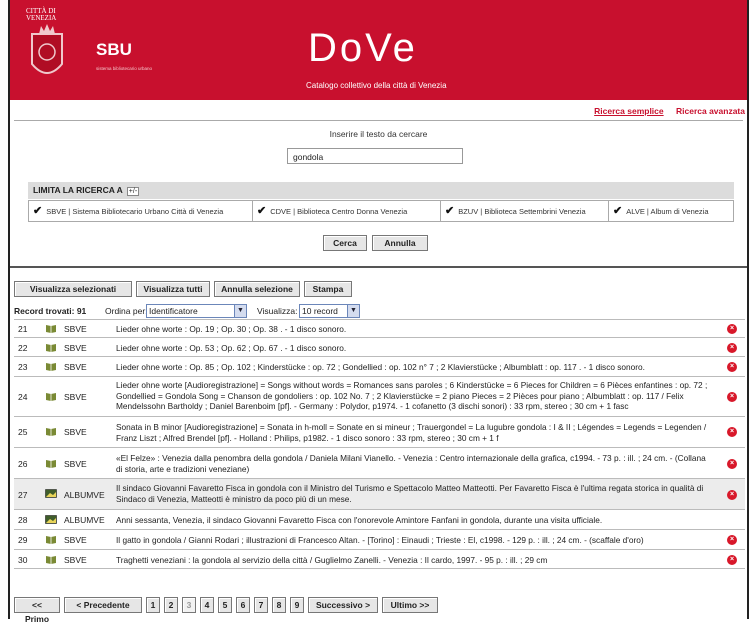 This screenshot has width=755, height=626. I want to click on search-prompt: Inserire il testo da cercare, so click(378, 134).